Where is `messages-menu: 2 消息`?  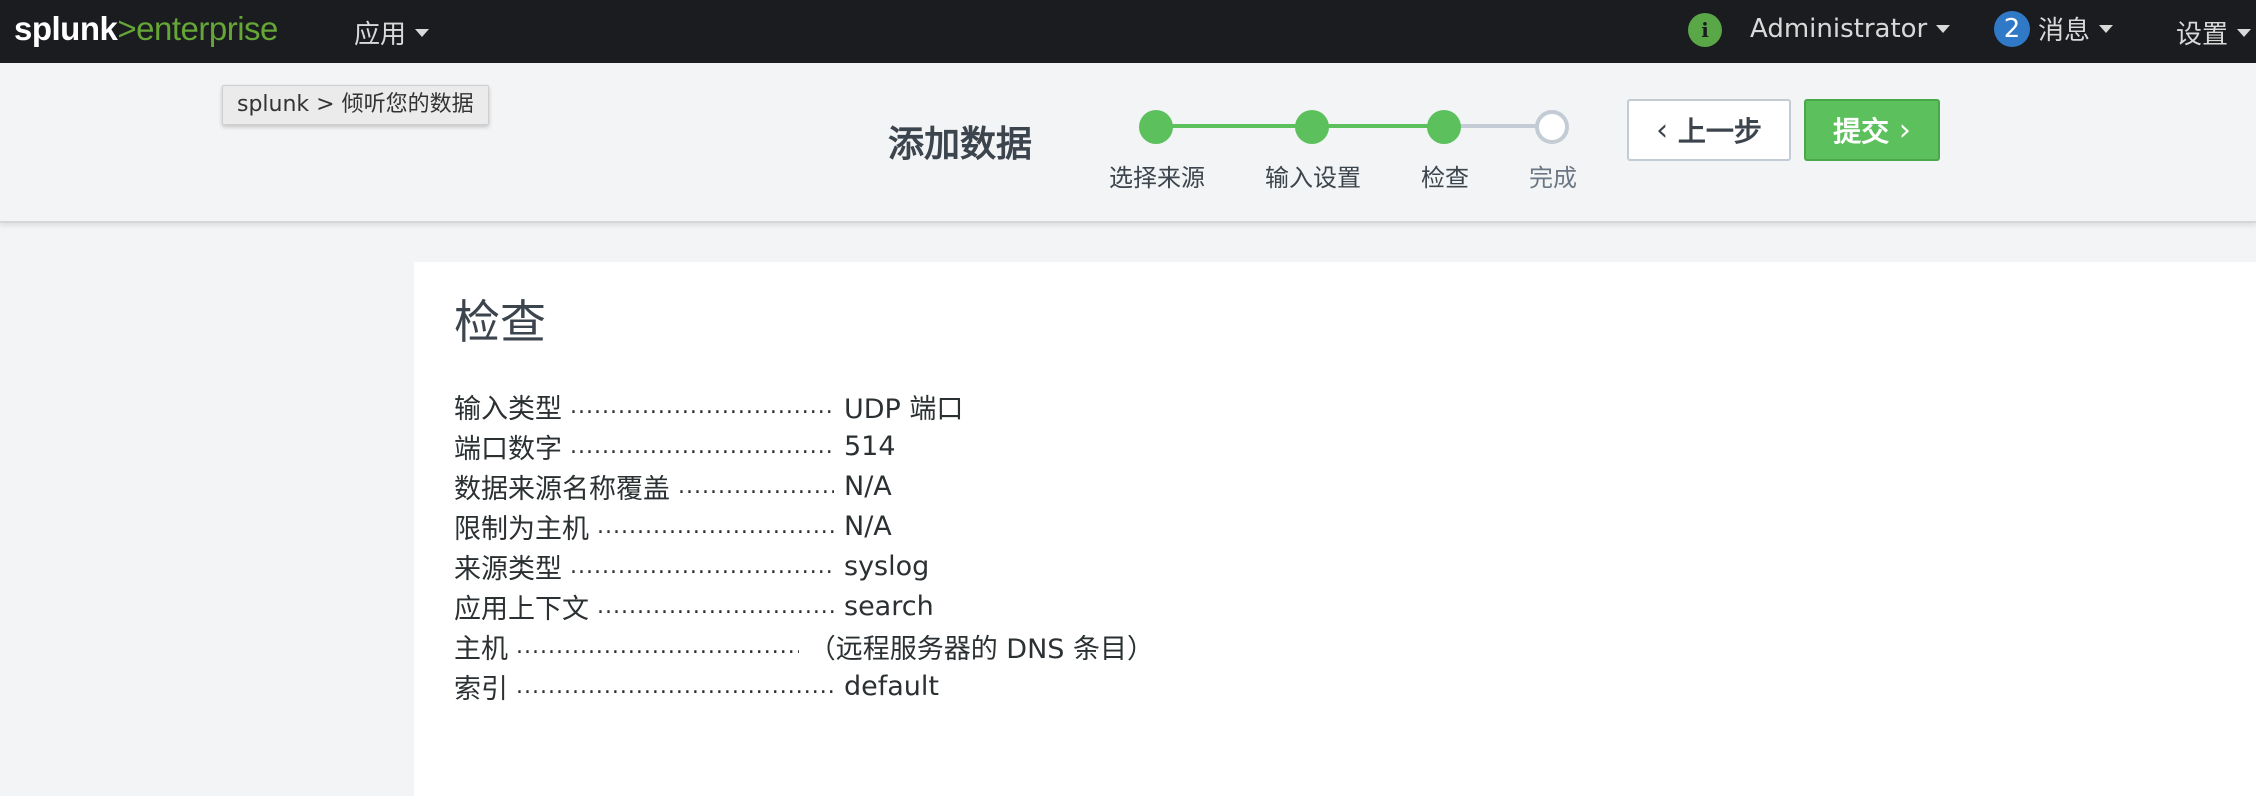 messages-menu: 2 消息 is located at coordinates (2054, 28).